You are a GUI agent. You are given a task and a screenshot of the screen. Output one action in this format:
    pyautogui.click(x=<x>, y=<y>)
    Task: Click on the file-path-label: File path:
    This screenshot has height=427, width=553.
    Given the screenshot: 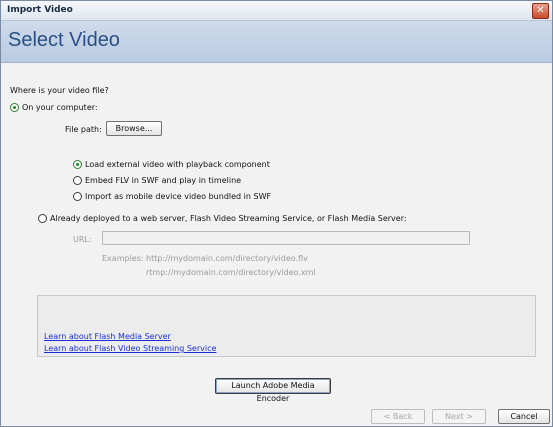 What is the action you would take?
    pyautogui.click(x=83, y=129)
    